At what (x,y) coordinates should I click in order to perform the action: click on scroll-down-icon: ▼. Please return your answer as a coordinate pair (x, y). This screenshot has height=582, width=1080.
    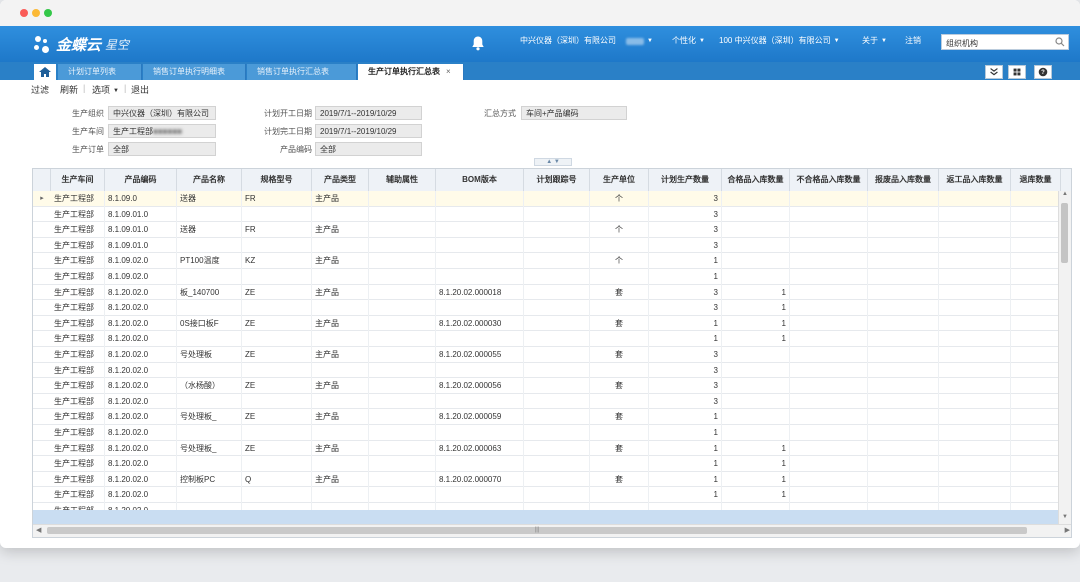
    Looking at the image, I should click on (1065, 519).